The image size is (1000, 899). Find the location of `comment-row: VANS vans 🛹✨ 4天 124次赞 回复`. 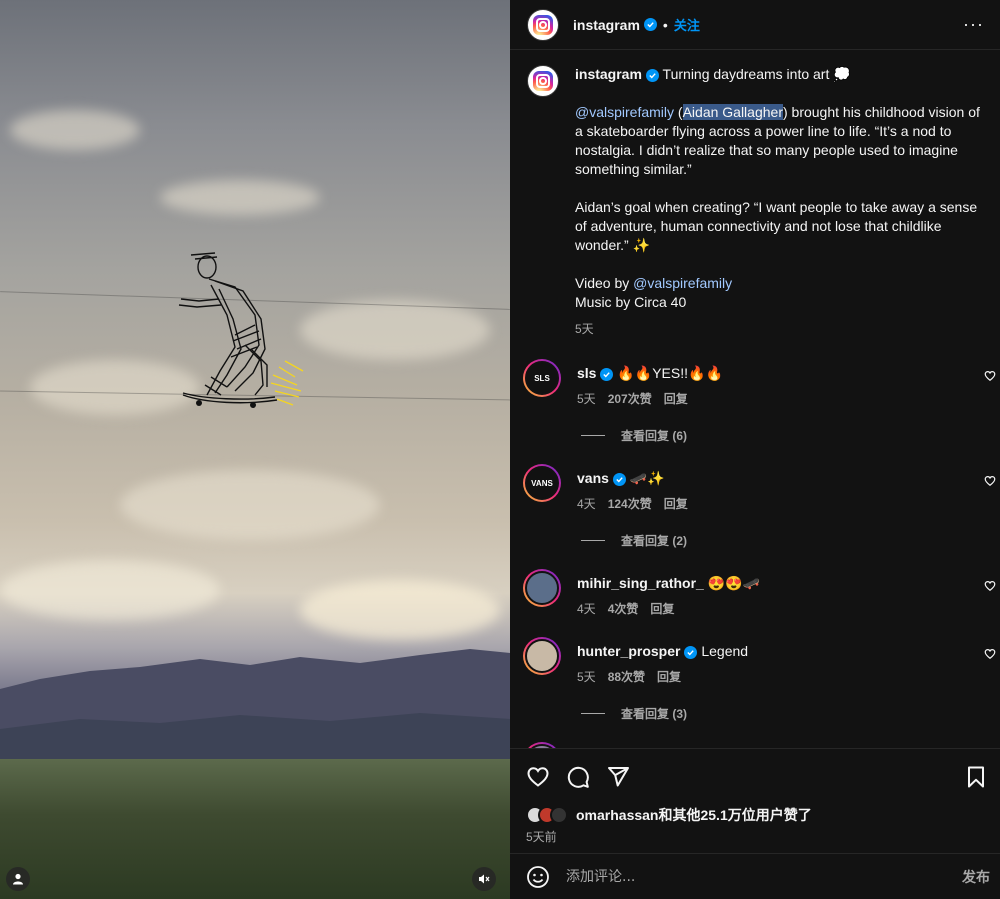

comment-row: VANS vans 🛹✨ 4天 124次赞 回复 is located at coordinates (755, 488).